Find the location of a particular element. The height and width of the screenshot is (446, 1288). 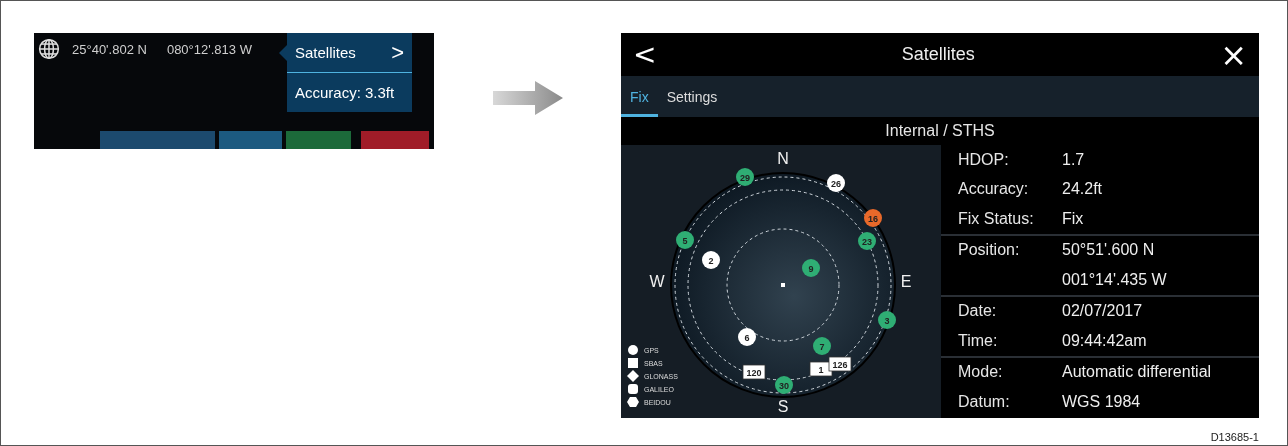

field-value: 24.2ft is located at coordinates (1082, 189).